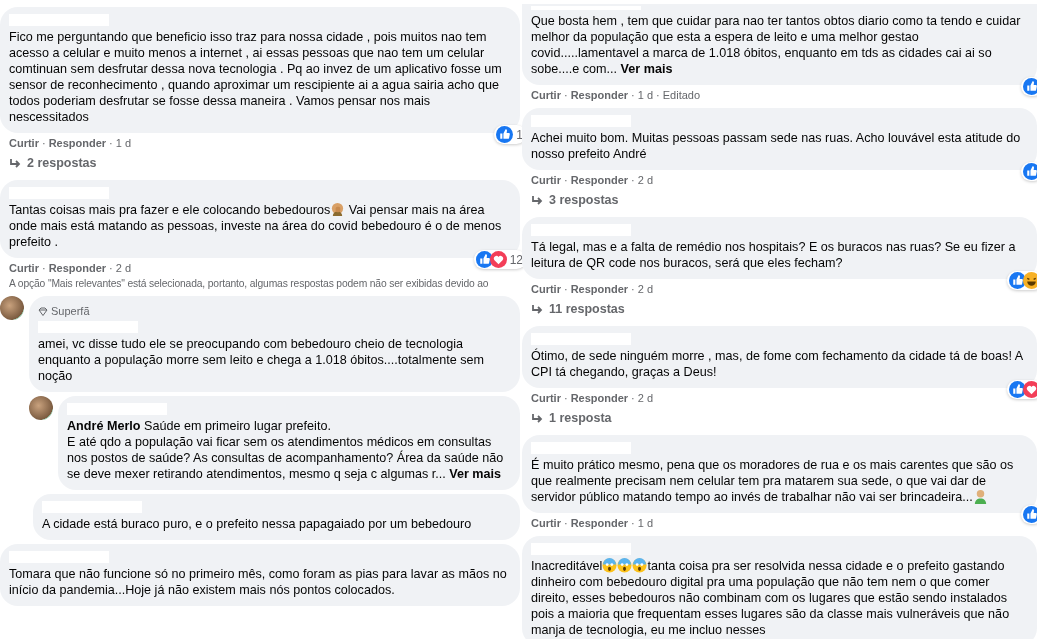  What do you see at coordinates (519, 134) in the screenshot?
I see `reaction-count: 1` at bounding box center [519, 134].